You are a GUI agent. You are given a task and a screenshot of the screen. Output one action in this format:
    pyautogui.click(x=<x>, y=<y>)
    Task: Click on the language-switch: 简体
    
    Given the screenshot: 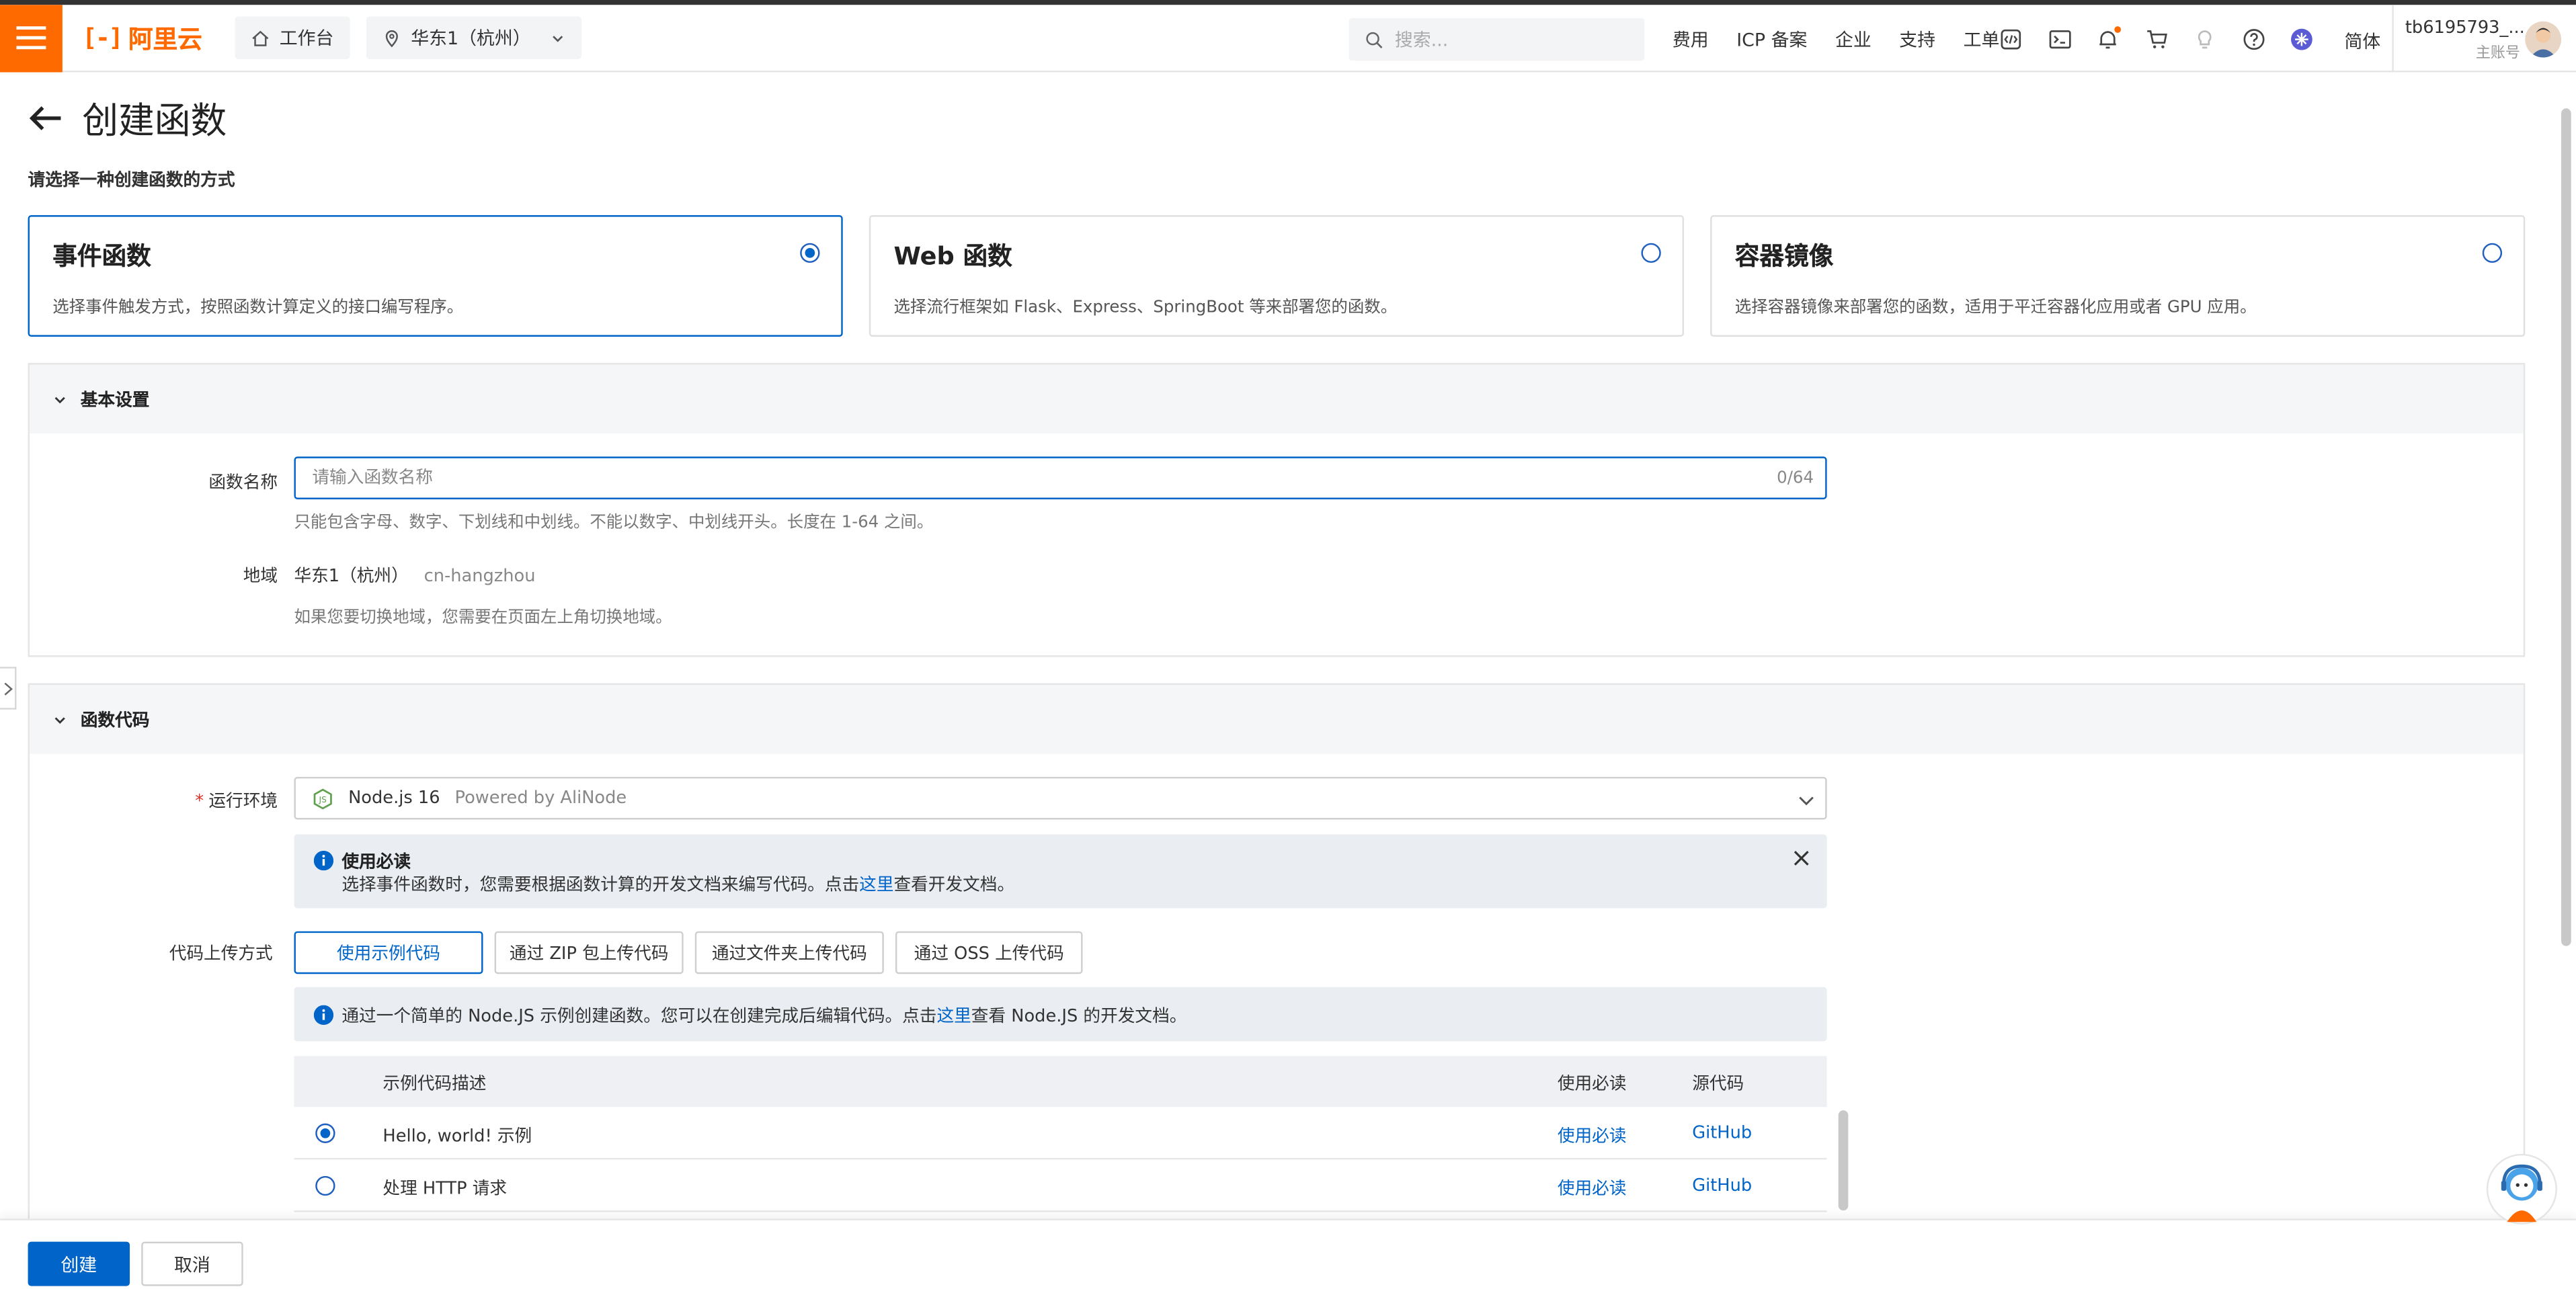 What is the action you would take?
    pyautogui.click(x=2362, y=41)
    